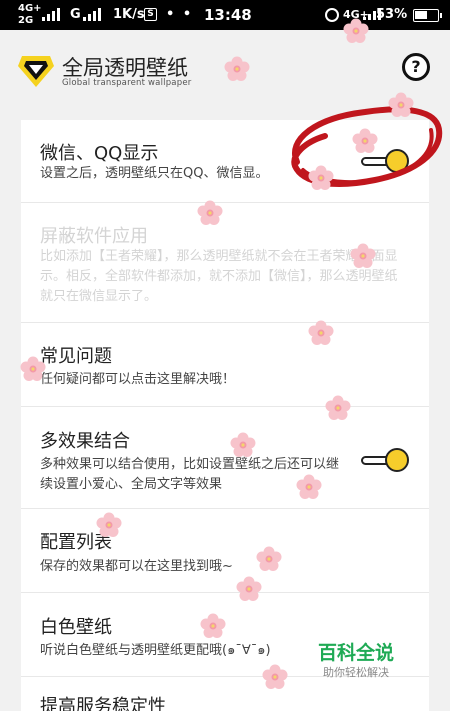 The width and height of the screenshot is (450, 711). What do you see at coordinates (427, 15) in the screenshot?
I see `battery-icon` at bounding box center [427, 15].